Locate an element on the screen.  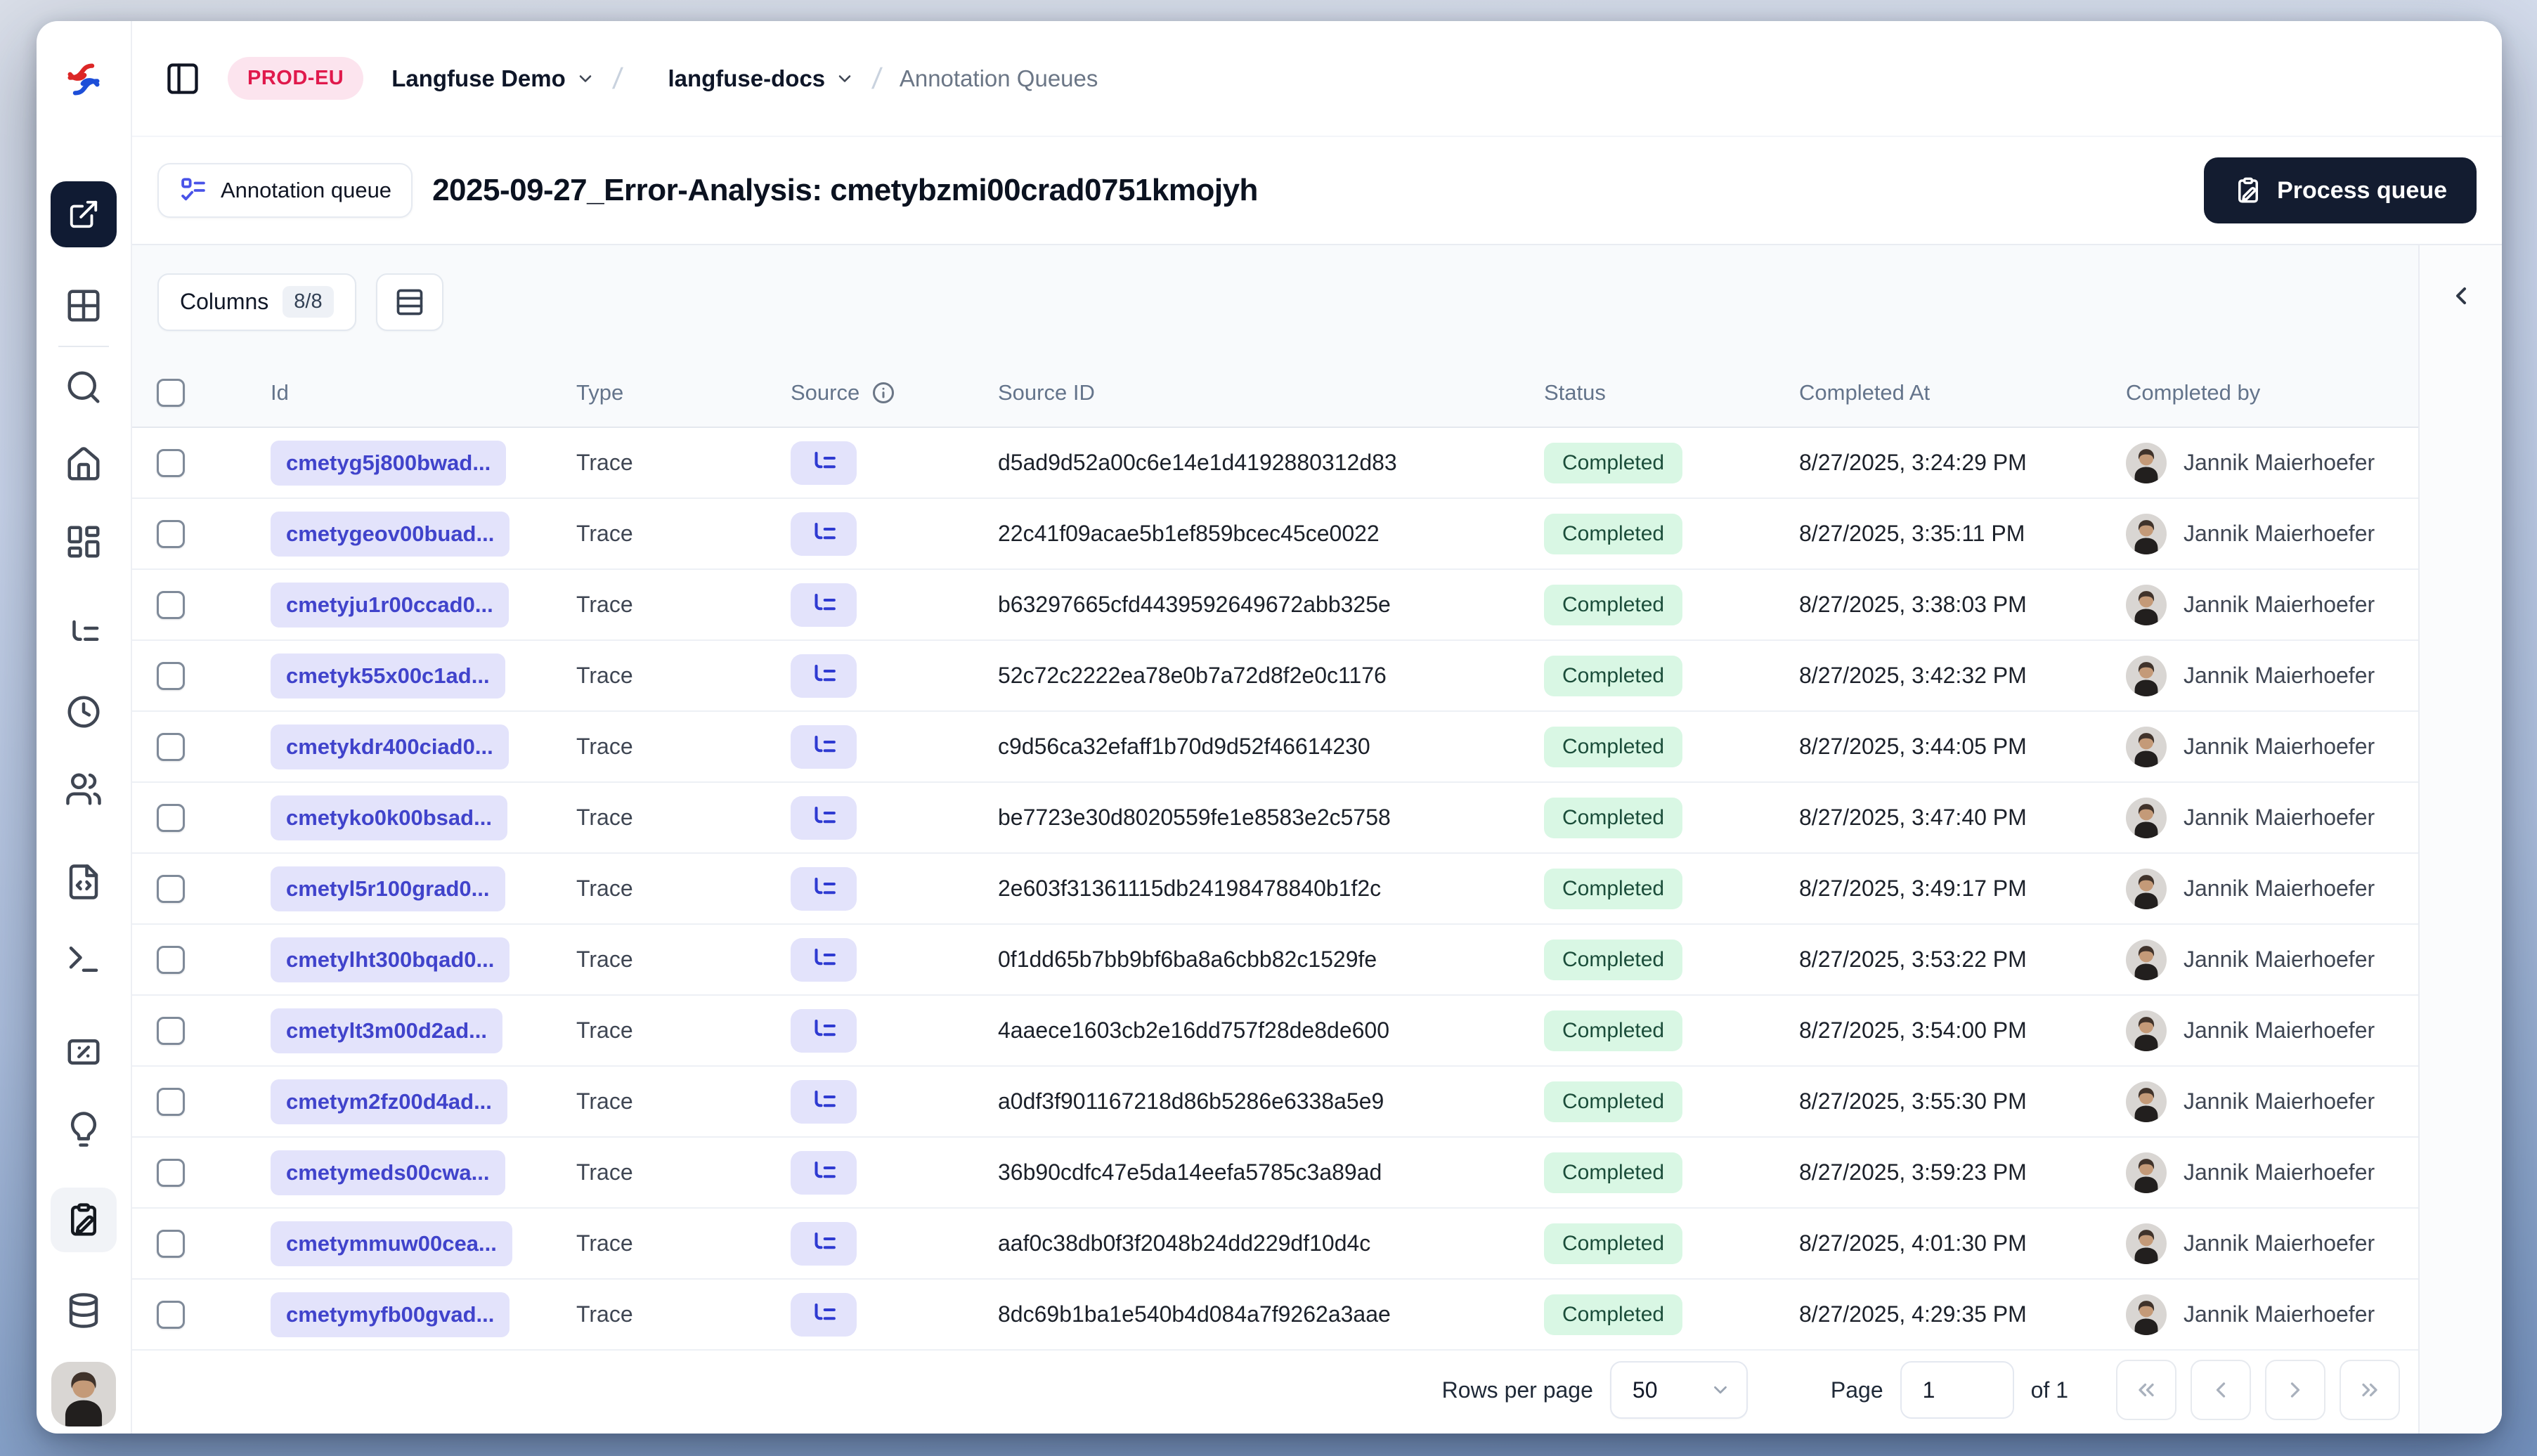
column-header-source: Source is located at coordinates (895, 393).